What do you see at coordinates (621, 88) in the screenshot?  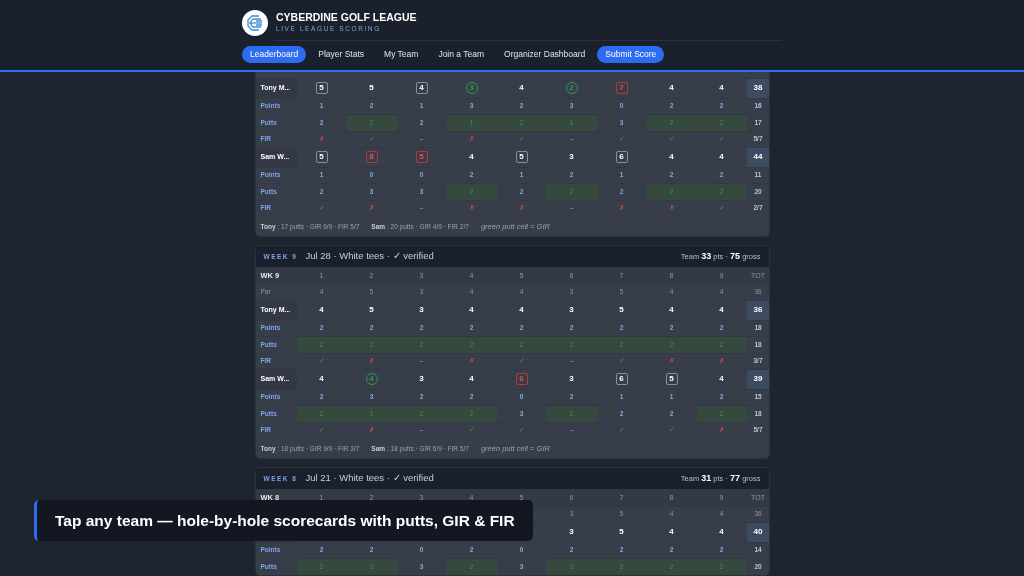 I see `score-cell: 7` at bounding box center [621, 88].